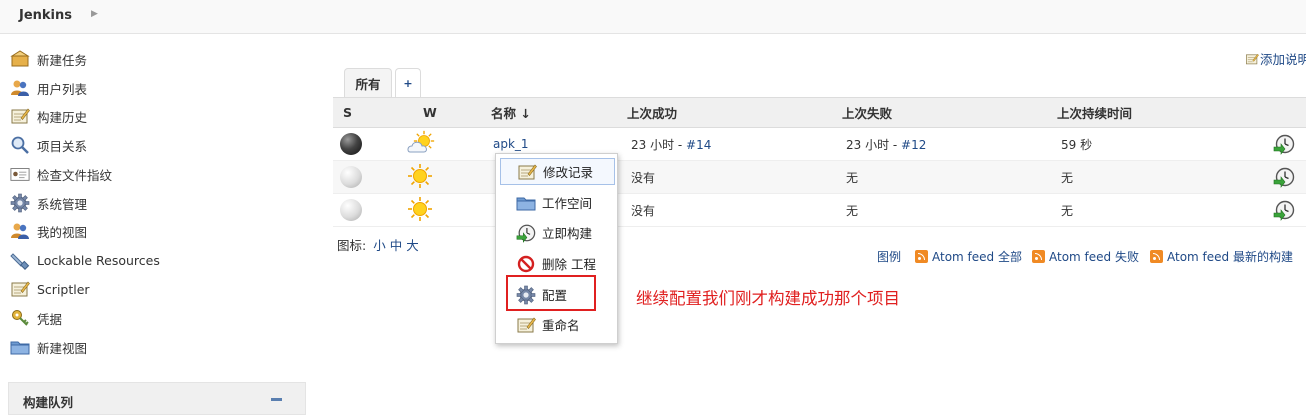 This screenshot has height=415, width=1306. I want to click on atom-feed-fail: Atom feed 失败, so click(1085, 256).